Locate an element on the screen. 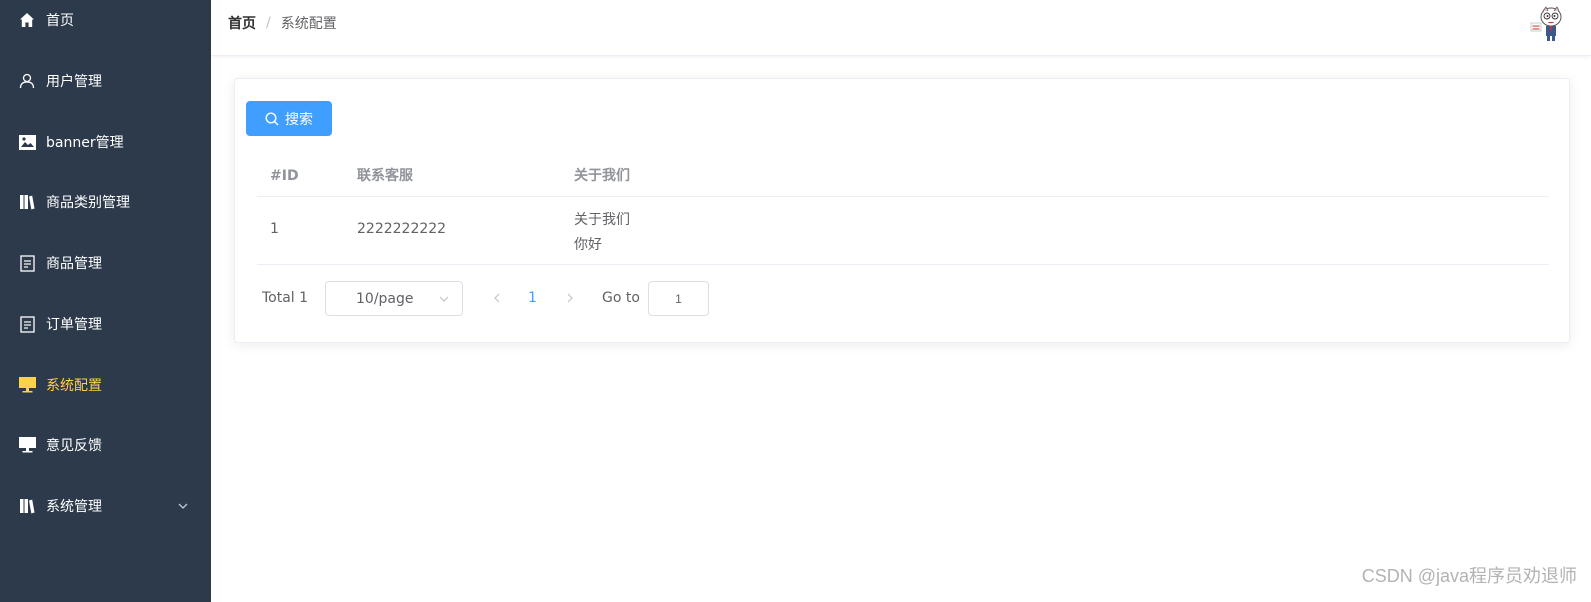  page-size-select: 10/page is located at coordinates (394, 298).